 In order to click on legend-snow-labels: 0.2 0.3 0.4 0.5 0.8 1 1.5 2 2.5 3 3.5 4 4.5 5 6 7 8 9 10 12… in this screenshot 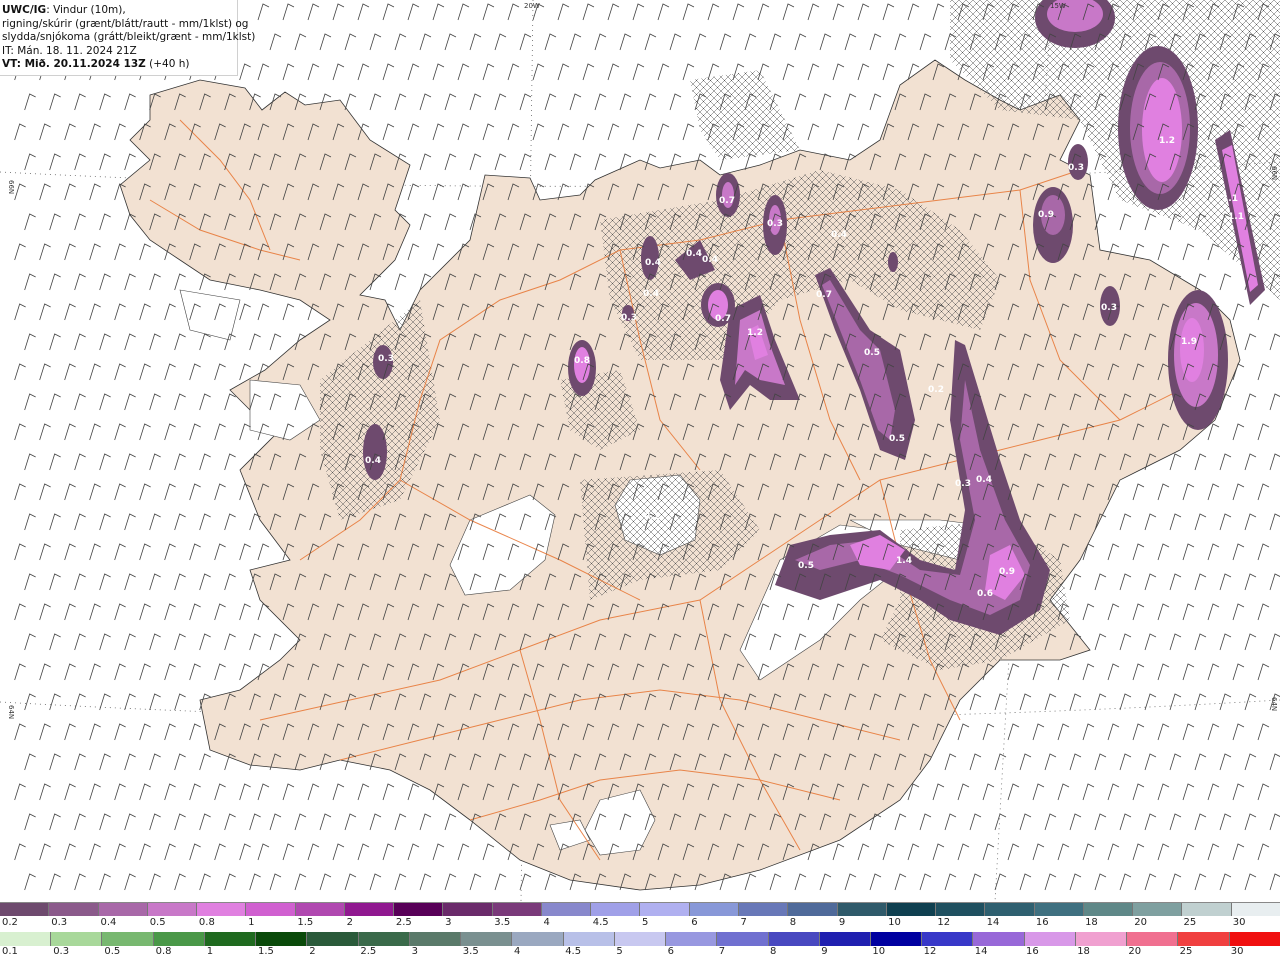, I will do `click(640, 924)`.